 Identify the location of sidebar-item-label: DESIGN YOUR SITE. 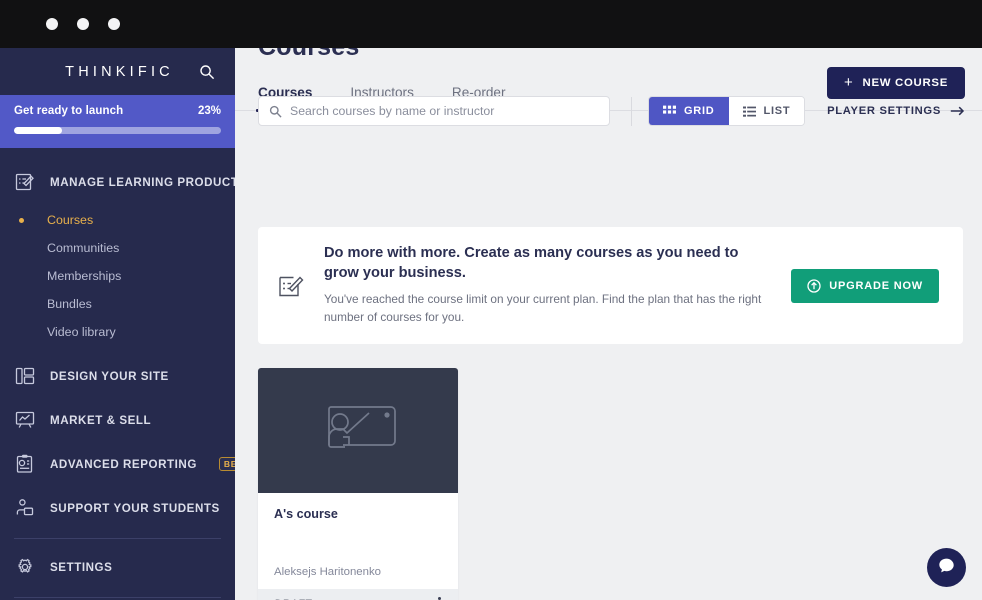
(109, 376).